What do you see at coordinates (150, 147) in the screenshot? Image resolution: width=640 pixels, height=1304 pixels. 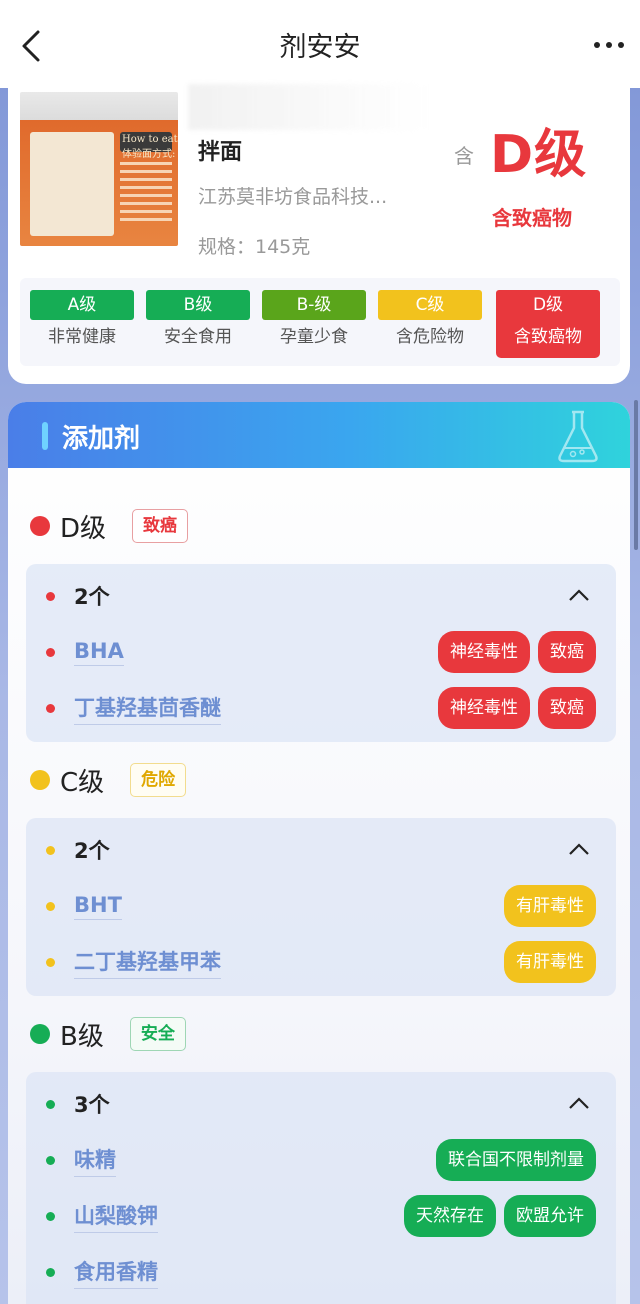 I see `product-image-text: How to eat 体验面方式:` at bounding box center [150, 147].